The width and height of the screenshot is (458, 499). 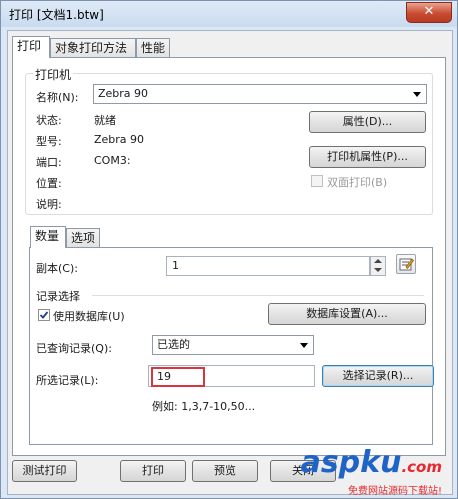 I want to click on selected-records-input: 19, so click(x=231, y=376).